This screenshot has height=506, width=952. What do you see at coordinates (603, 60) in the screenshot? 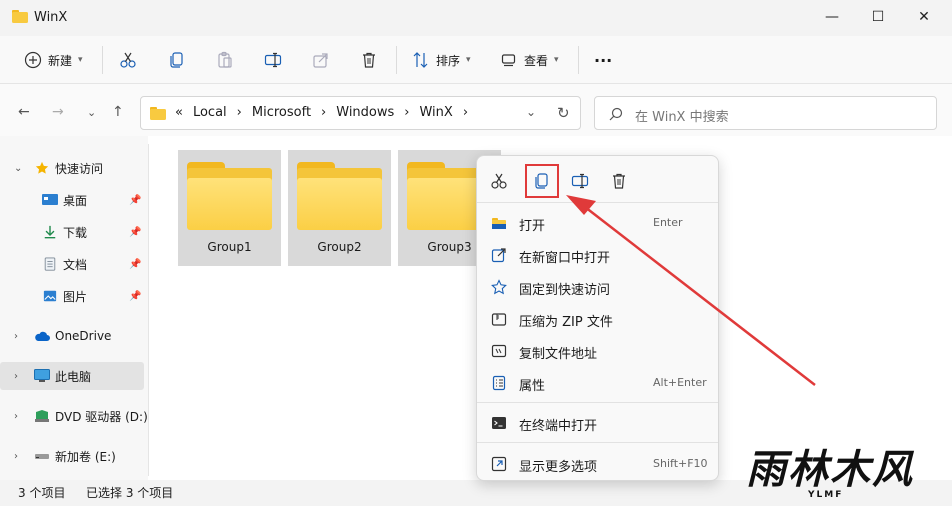
I see `more-options-button: ···` at bounding box center [603, 60].